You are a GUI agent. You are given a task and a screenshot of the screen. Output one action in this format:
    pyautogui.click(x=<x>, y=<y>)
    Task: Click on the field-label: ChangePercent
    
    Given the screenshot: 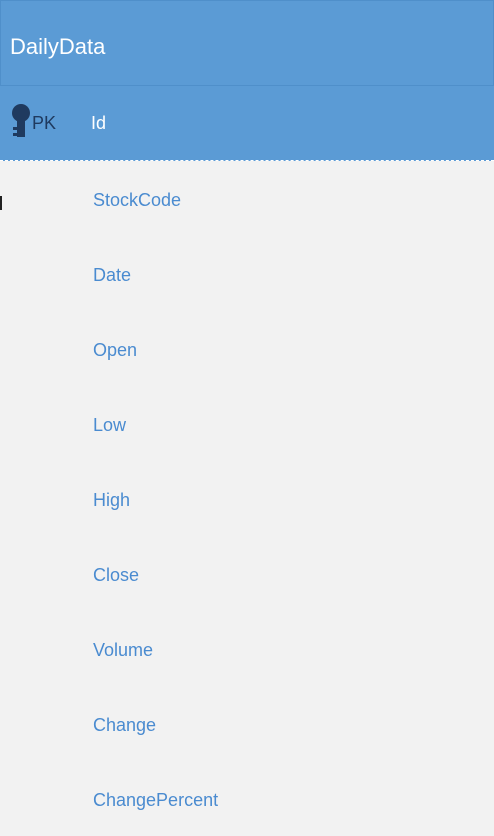 What is the action you would take?
    pyautogui.click(x=156, y=800)
    